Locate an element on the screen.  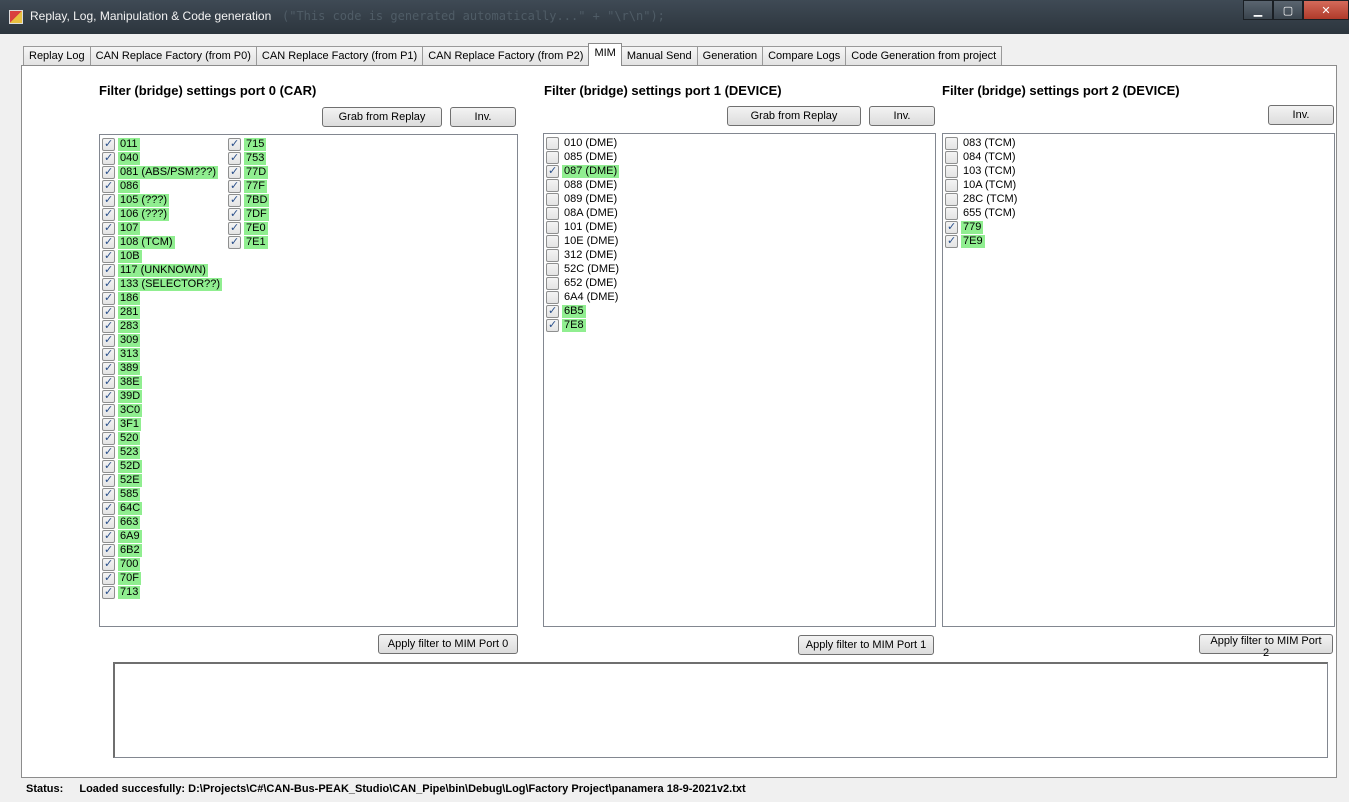
list-item: 7E8 is located at coordinates (583, 325).